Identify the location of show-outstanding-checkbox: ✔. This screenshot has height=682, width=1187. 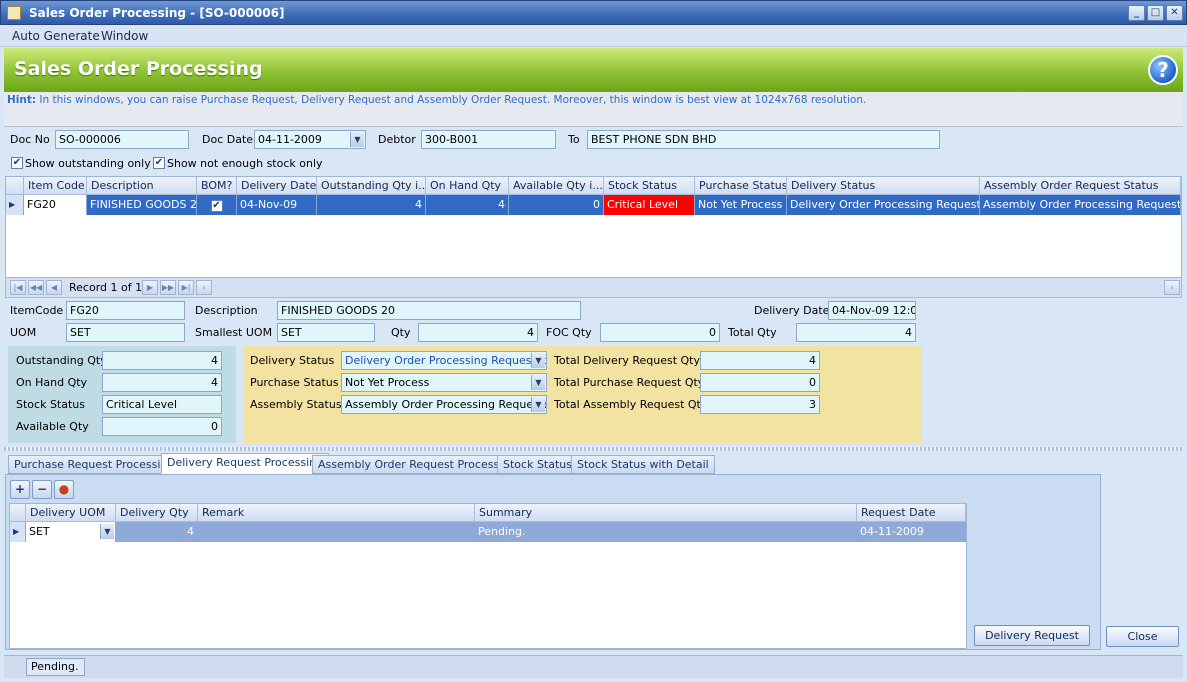
(17, 163).